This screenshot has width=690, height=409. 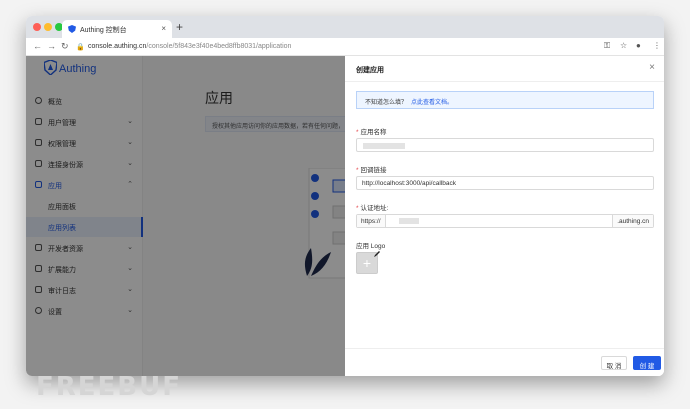 What do you see at coordinates (117, 46) in the screenshot?
I see `url-host: console.authing.cn` at bounding box center [117, 46].